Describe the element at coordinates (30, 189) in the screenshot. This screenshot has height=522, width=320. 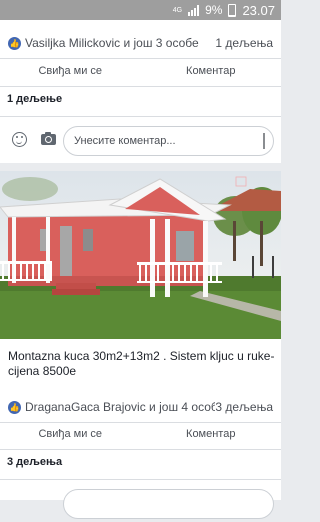
I see `tree` at that location.